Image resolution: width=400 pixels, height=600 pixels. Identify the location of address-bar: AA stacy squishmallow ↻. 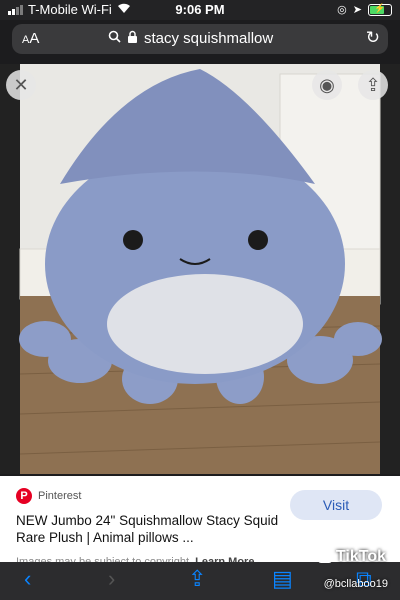
(200, 39).